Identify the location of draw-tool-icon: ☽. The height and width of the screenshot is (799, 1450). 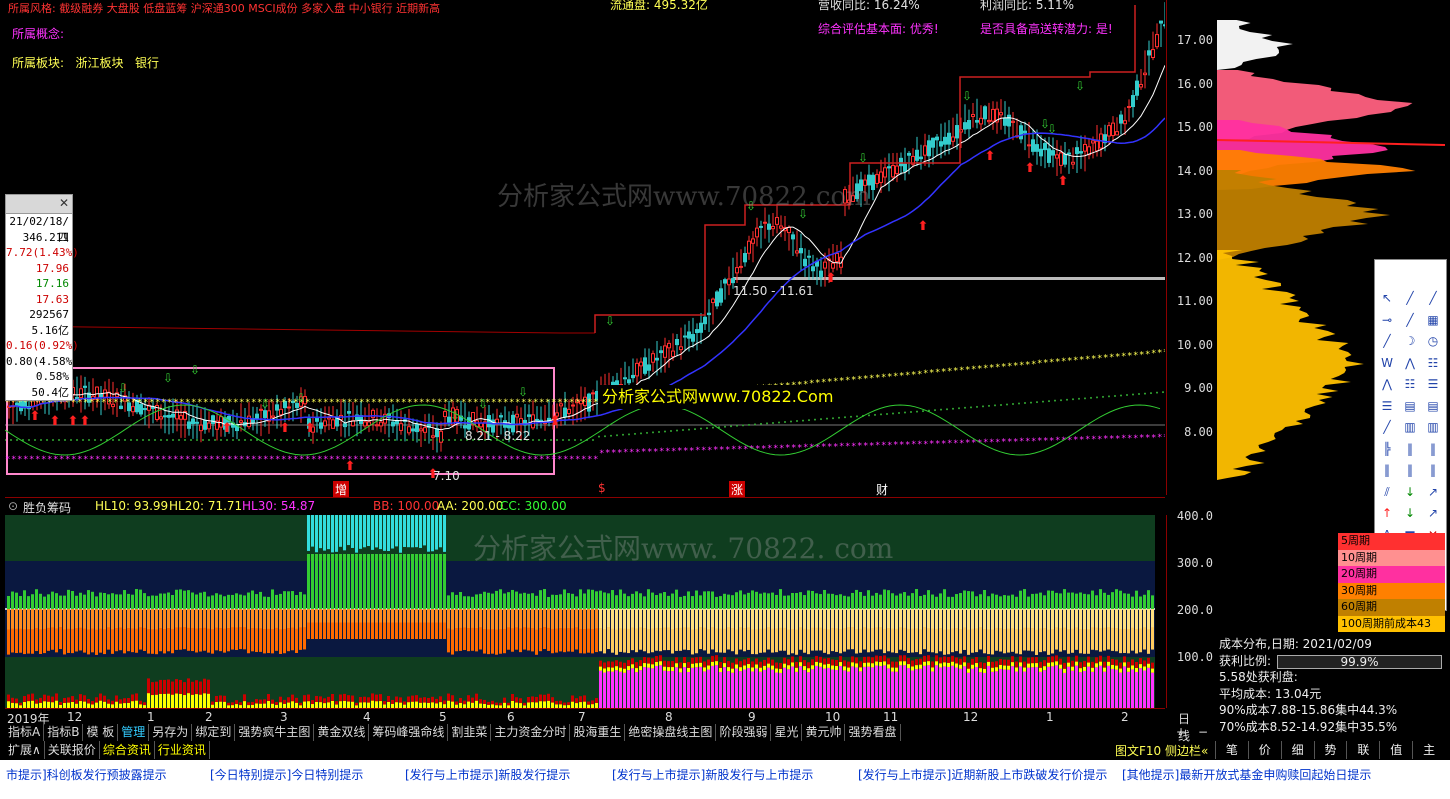
(1410, 341).